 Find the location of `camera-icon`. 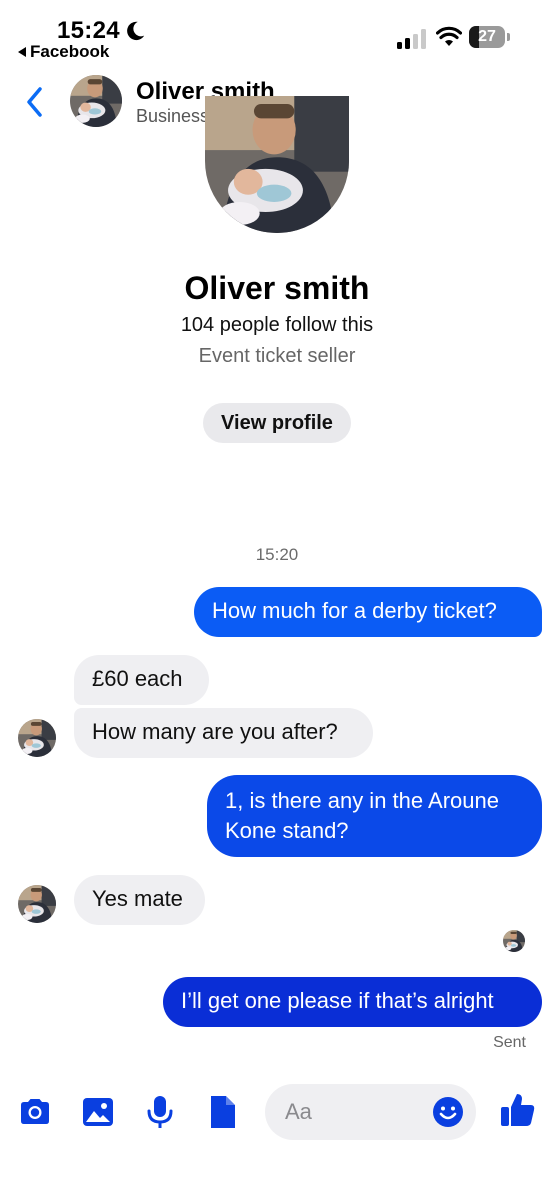

camera-icon is located at coordinates (35, 1112).